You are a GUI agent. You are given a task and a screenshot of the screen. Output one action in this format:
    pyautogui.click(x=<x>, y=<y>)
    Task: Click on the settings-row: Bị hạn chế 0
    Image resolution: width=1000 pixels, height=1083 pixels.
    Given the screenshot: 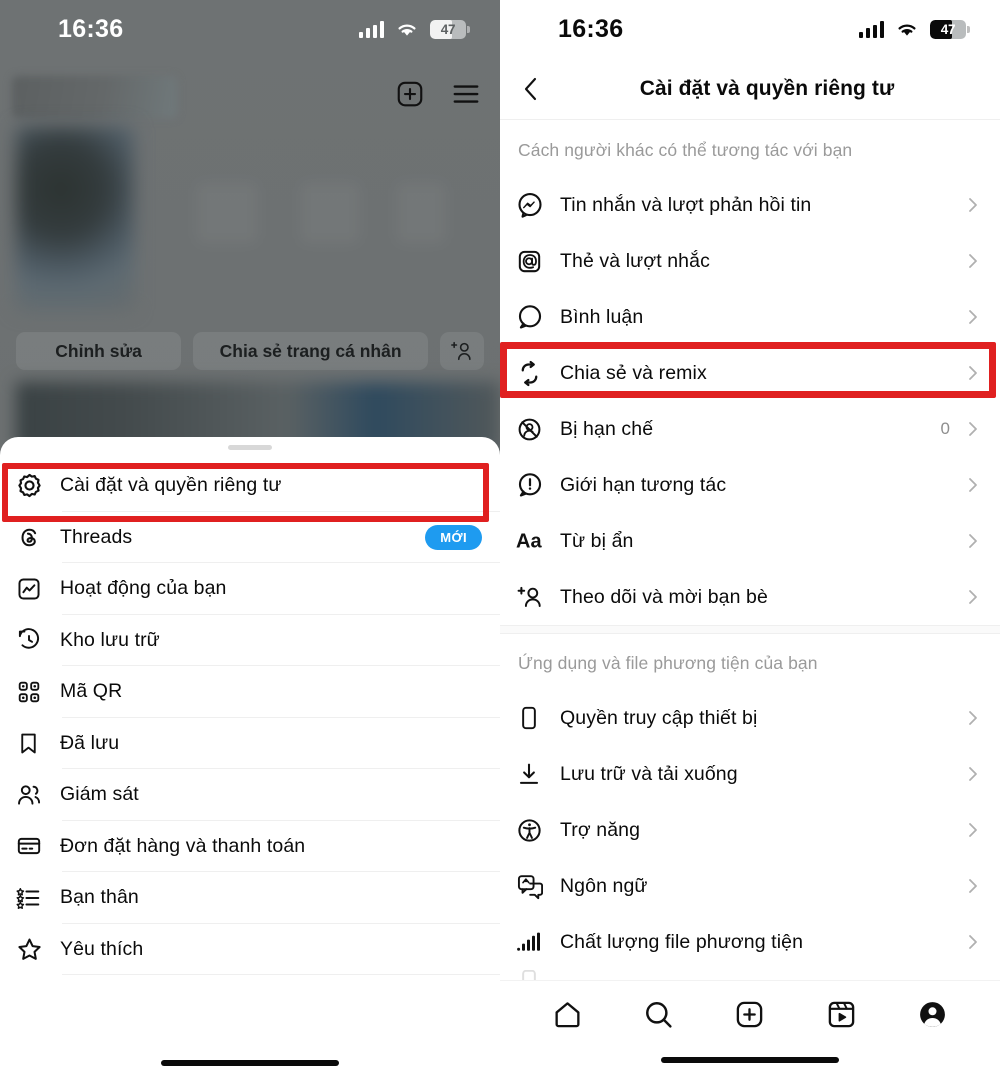 What is the action you would take?
    pyautogui.click(x=750, y=429)
    